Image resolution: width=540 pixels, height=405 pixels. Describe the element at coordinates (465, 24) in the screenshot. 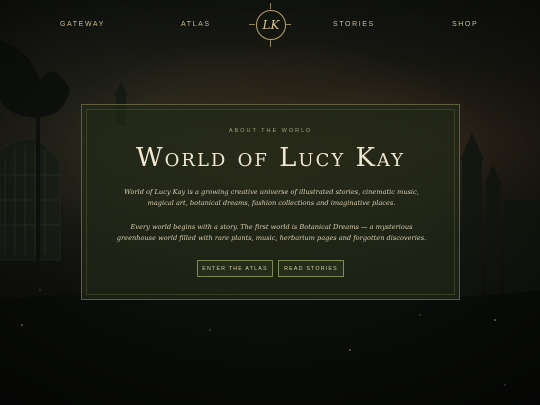

I see `nav-shop-link: SHOP` at that location.